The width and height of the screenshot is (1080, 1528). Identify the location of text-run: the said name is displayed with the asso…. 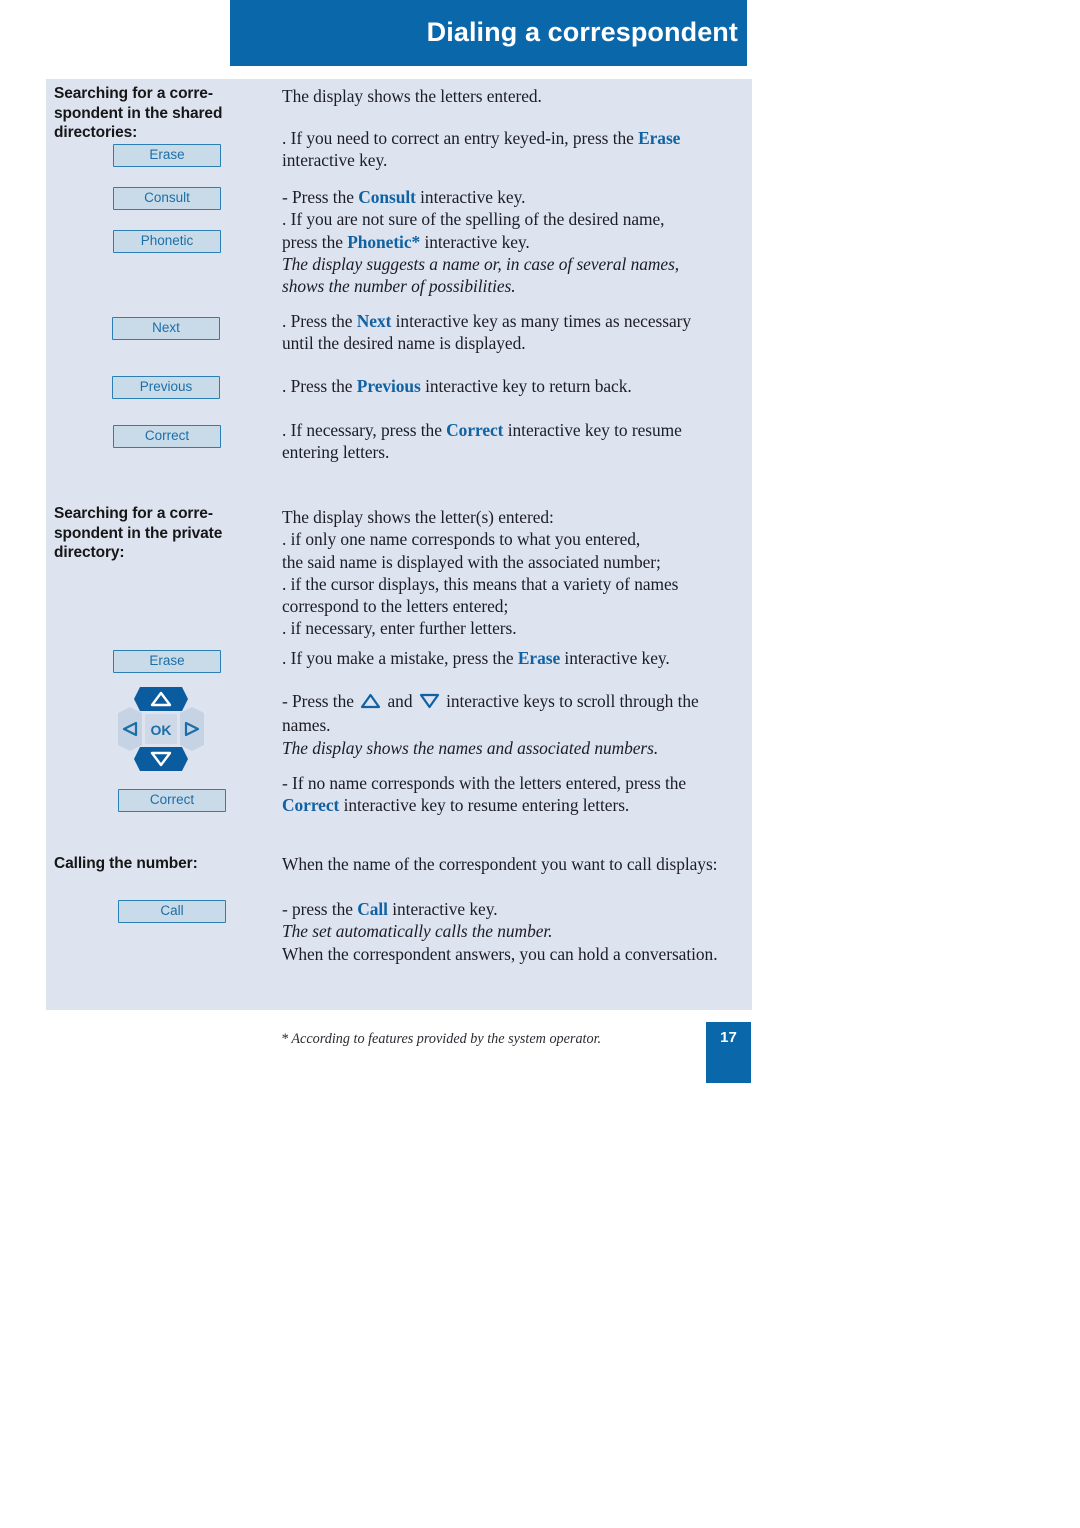
(471, 561).